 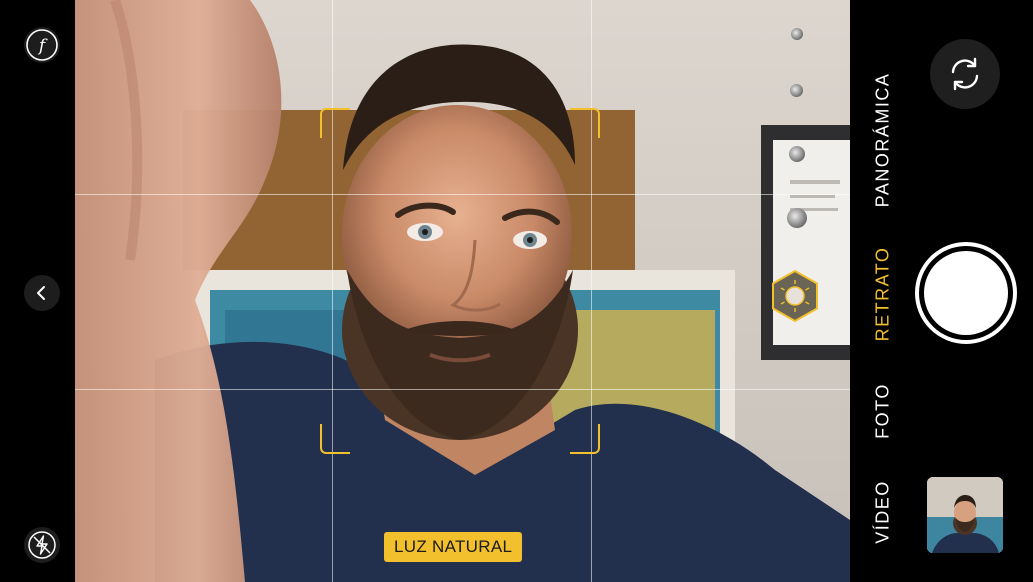 I want to click on aperture-button: f, so click(x=42, y=45).